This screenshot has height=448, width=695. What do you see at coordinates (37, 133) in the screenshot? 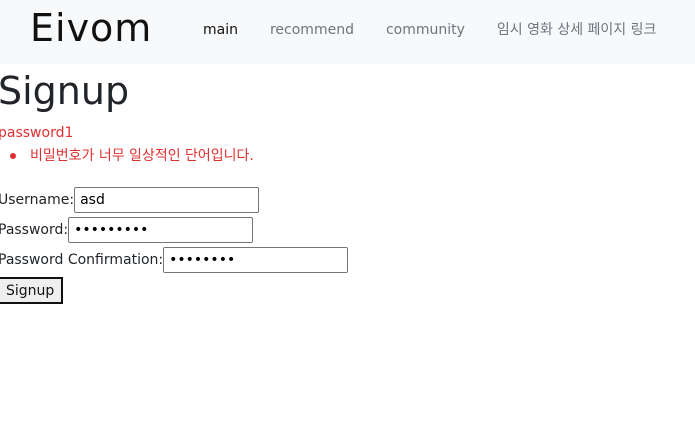
I see `error-field-name: password1` at bounding box center [37, 133].